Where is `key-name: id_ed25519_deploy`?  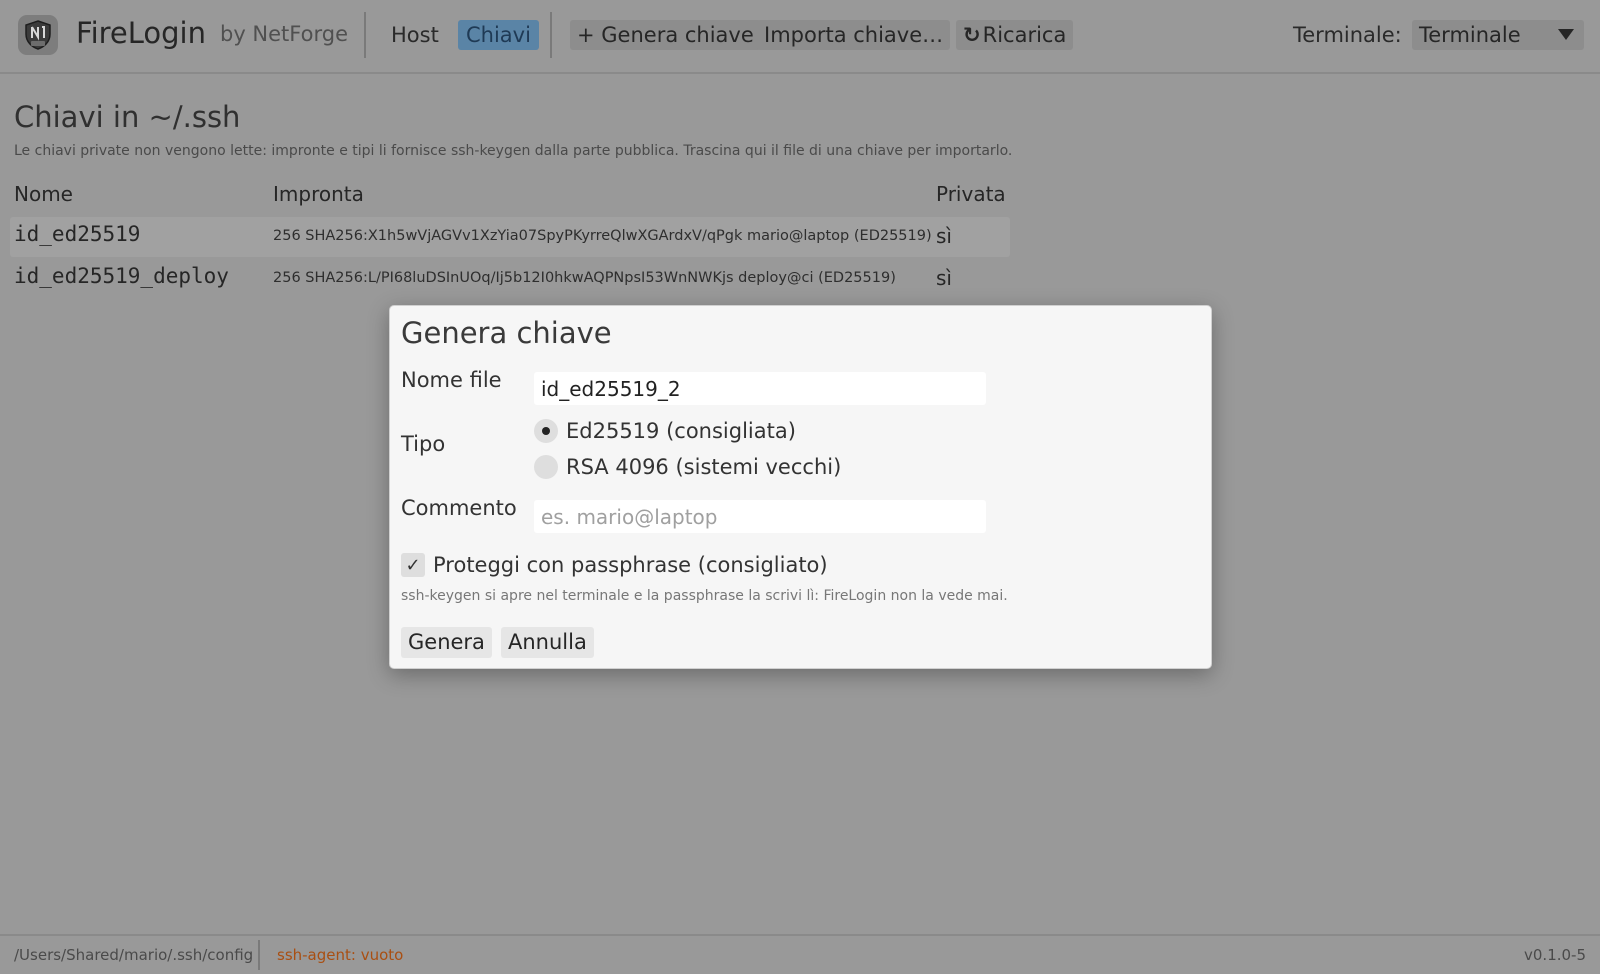
key-name: id_ed25519_deploy is located at coordinates (121, 276).